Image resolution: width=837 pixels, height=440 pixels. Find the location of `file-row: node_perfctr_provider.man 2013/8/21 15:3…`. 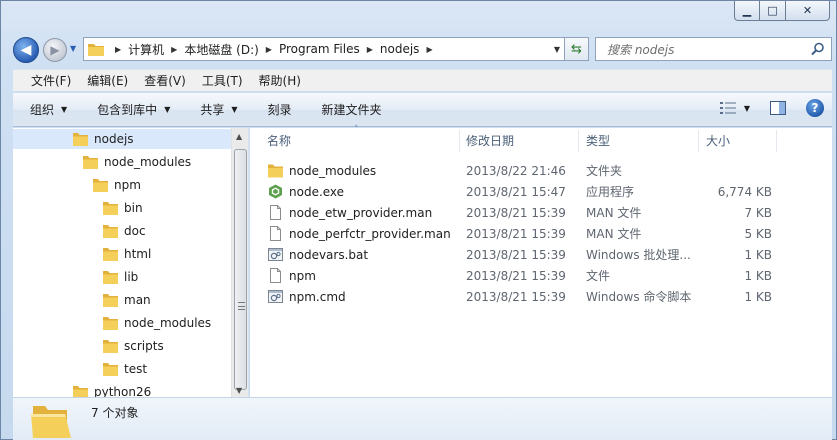

file-row: node_perfctr_provider.man 2013/8/21 15:3… is located at coordinates (541, 233).